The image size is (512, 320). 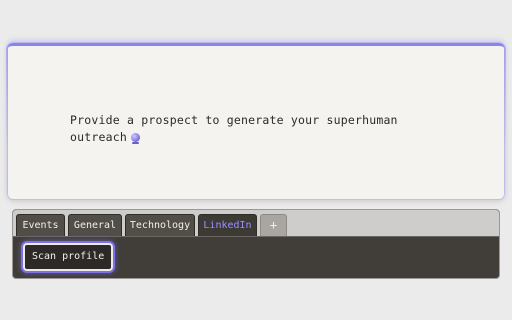 What do you see at coordinates (160, 225) in the screenshot?
I see `tab-technology: Technology` at bounding box center [160, 225].